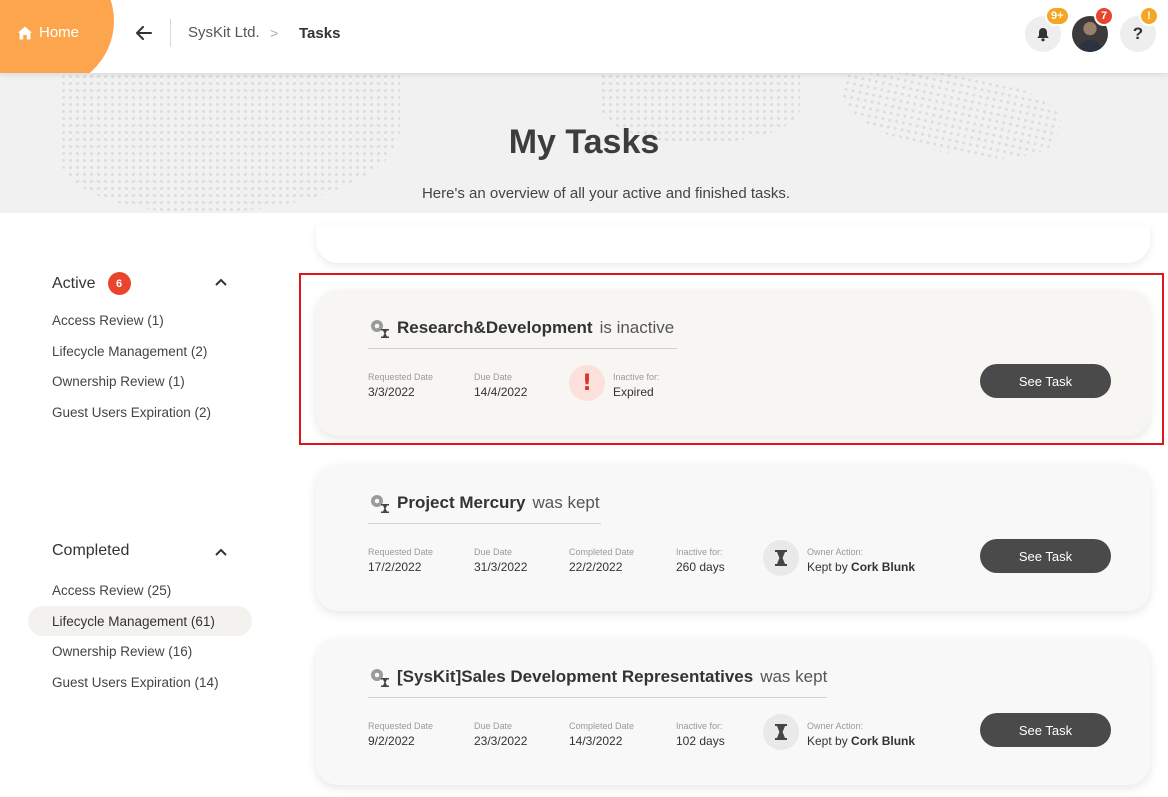 Image resolution: width=1168 pixels, height=797 pixels. I want to click on completed-collapse-button, so click(221, 552).